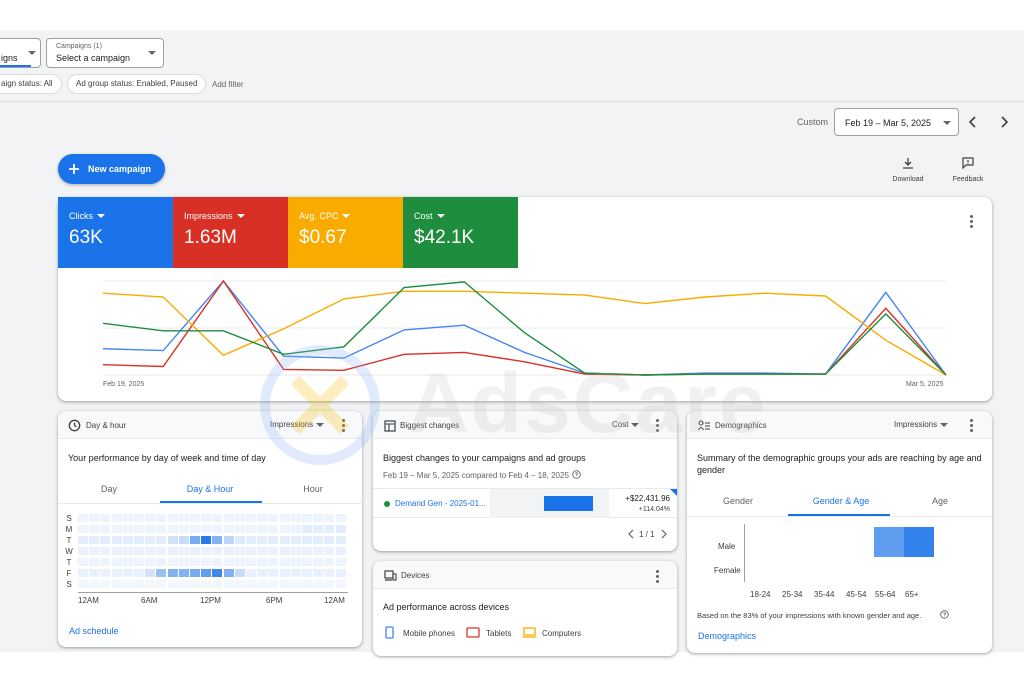 This screenshot has height=683, width=1024. Describe the element at coordinates (727, 546) in the screenshot. I see `gender-label-male: Male` at that location.